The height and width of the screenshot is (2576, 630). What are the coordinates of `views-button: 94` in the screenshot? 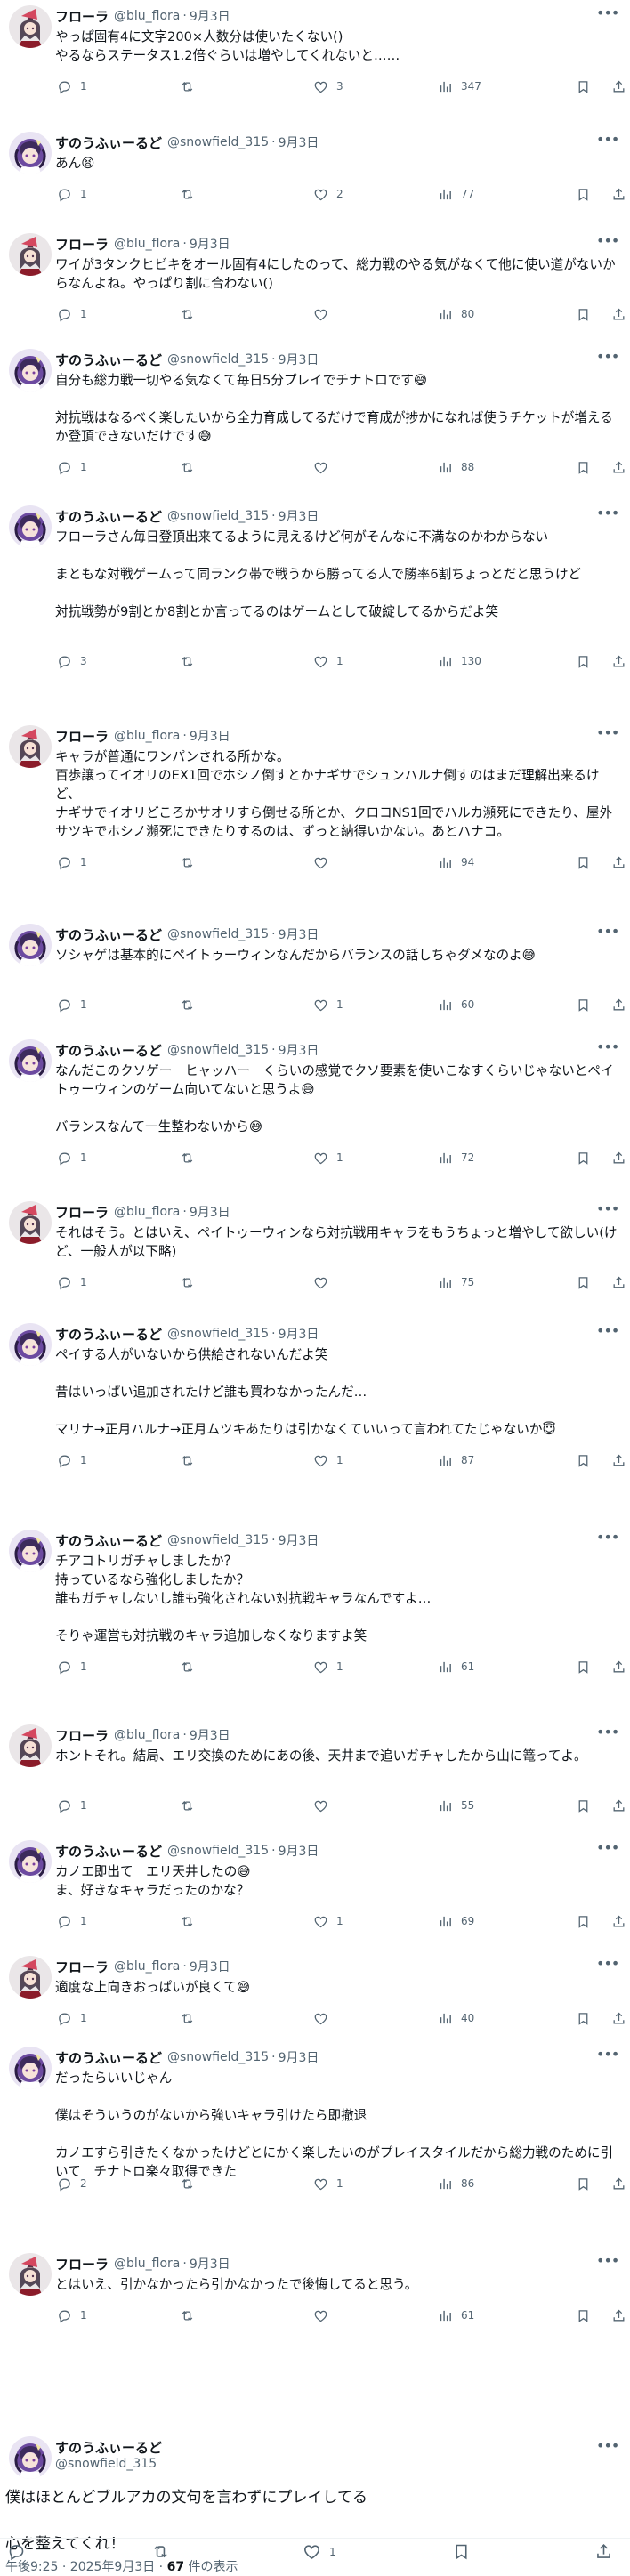 It's located at (456, 862).